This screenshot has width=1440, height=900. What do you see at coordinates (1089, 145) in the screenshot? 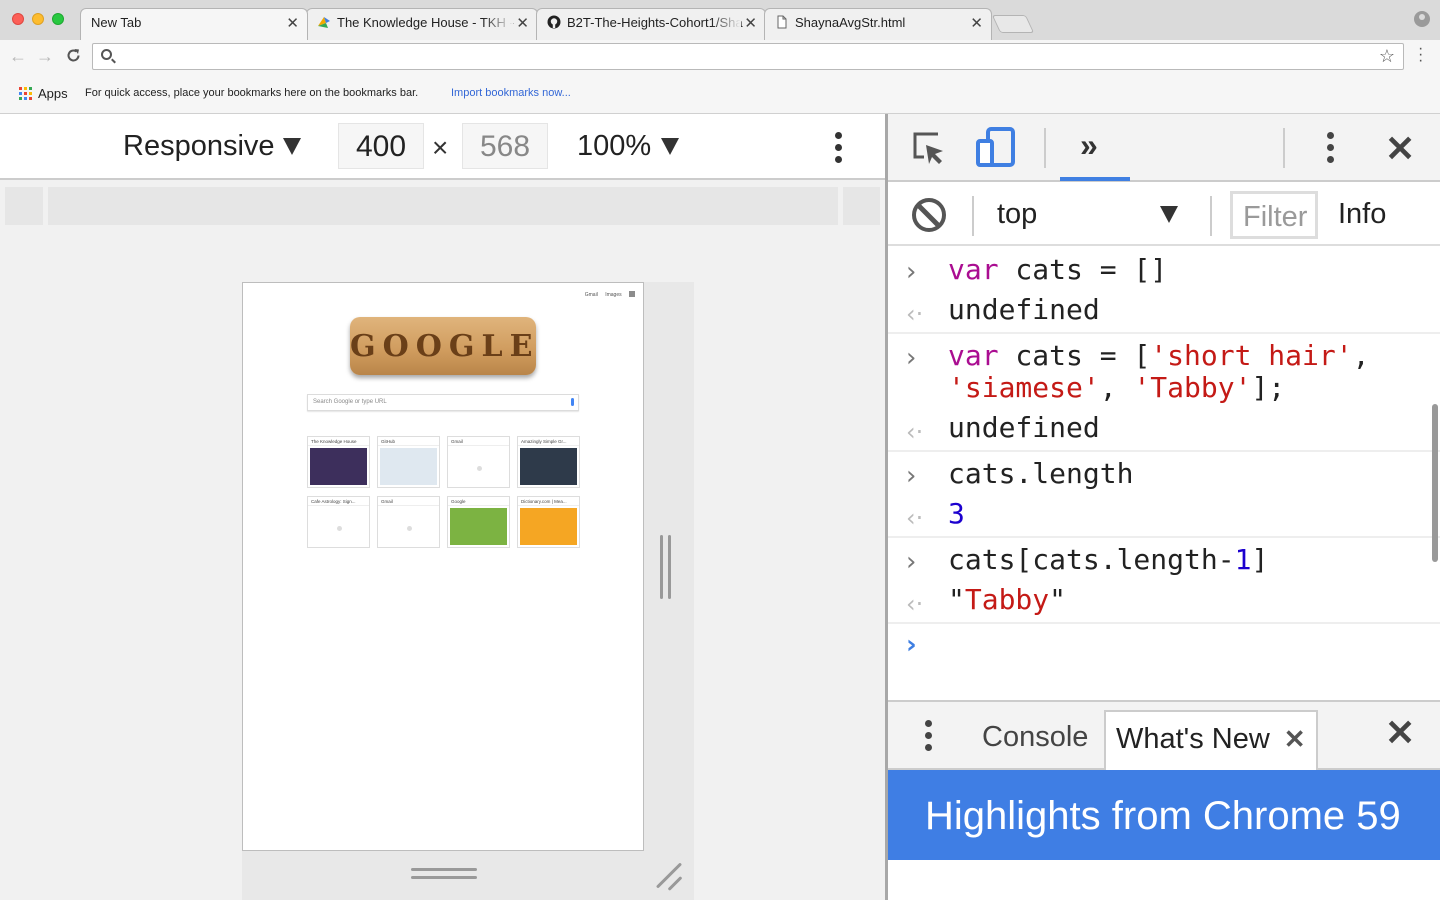
I see `more-panels-icon: »` at bounding box center [1089, 145].